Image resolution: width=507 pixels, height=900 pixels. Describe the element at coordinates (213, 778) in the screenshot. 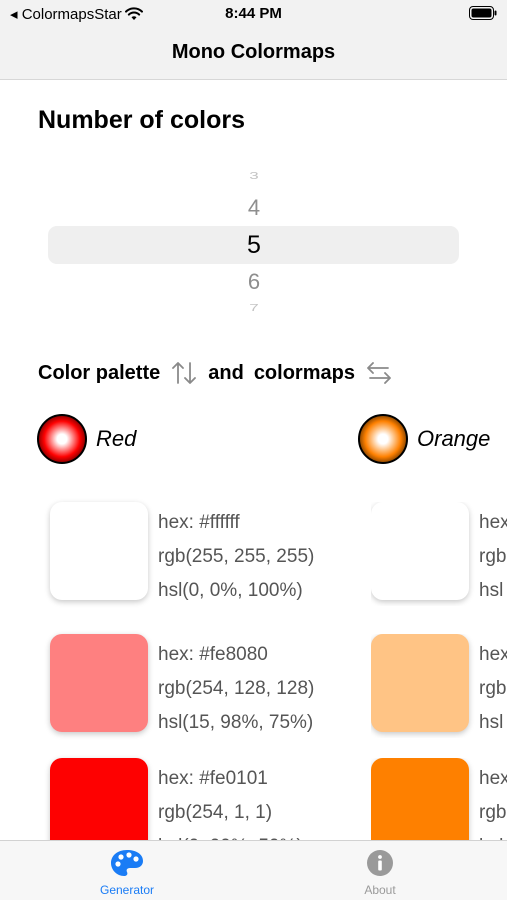

I see `hex-value: hex: #fe0101` at that location.